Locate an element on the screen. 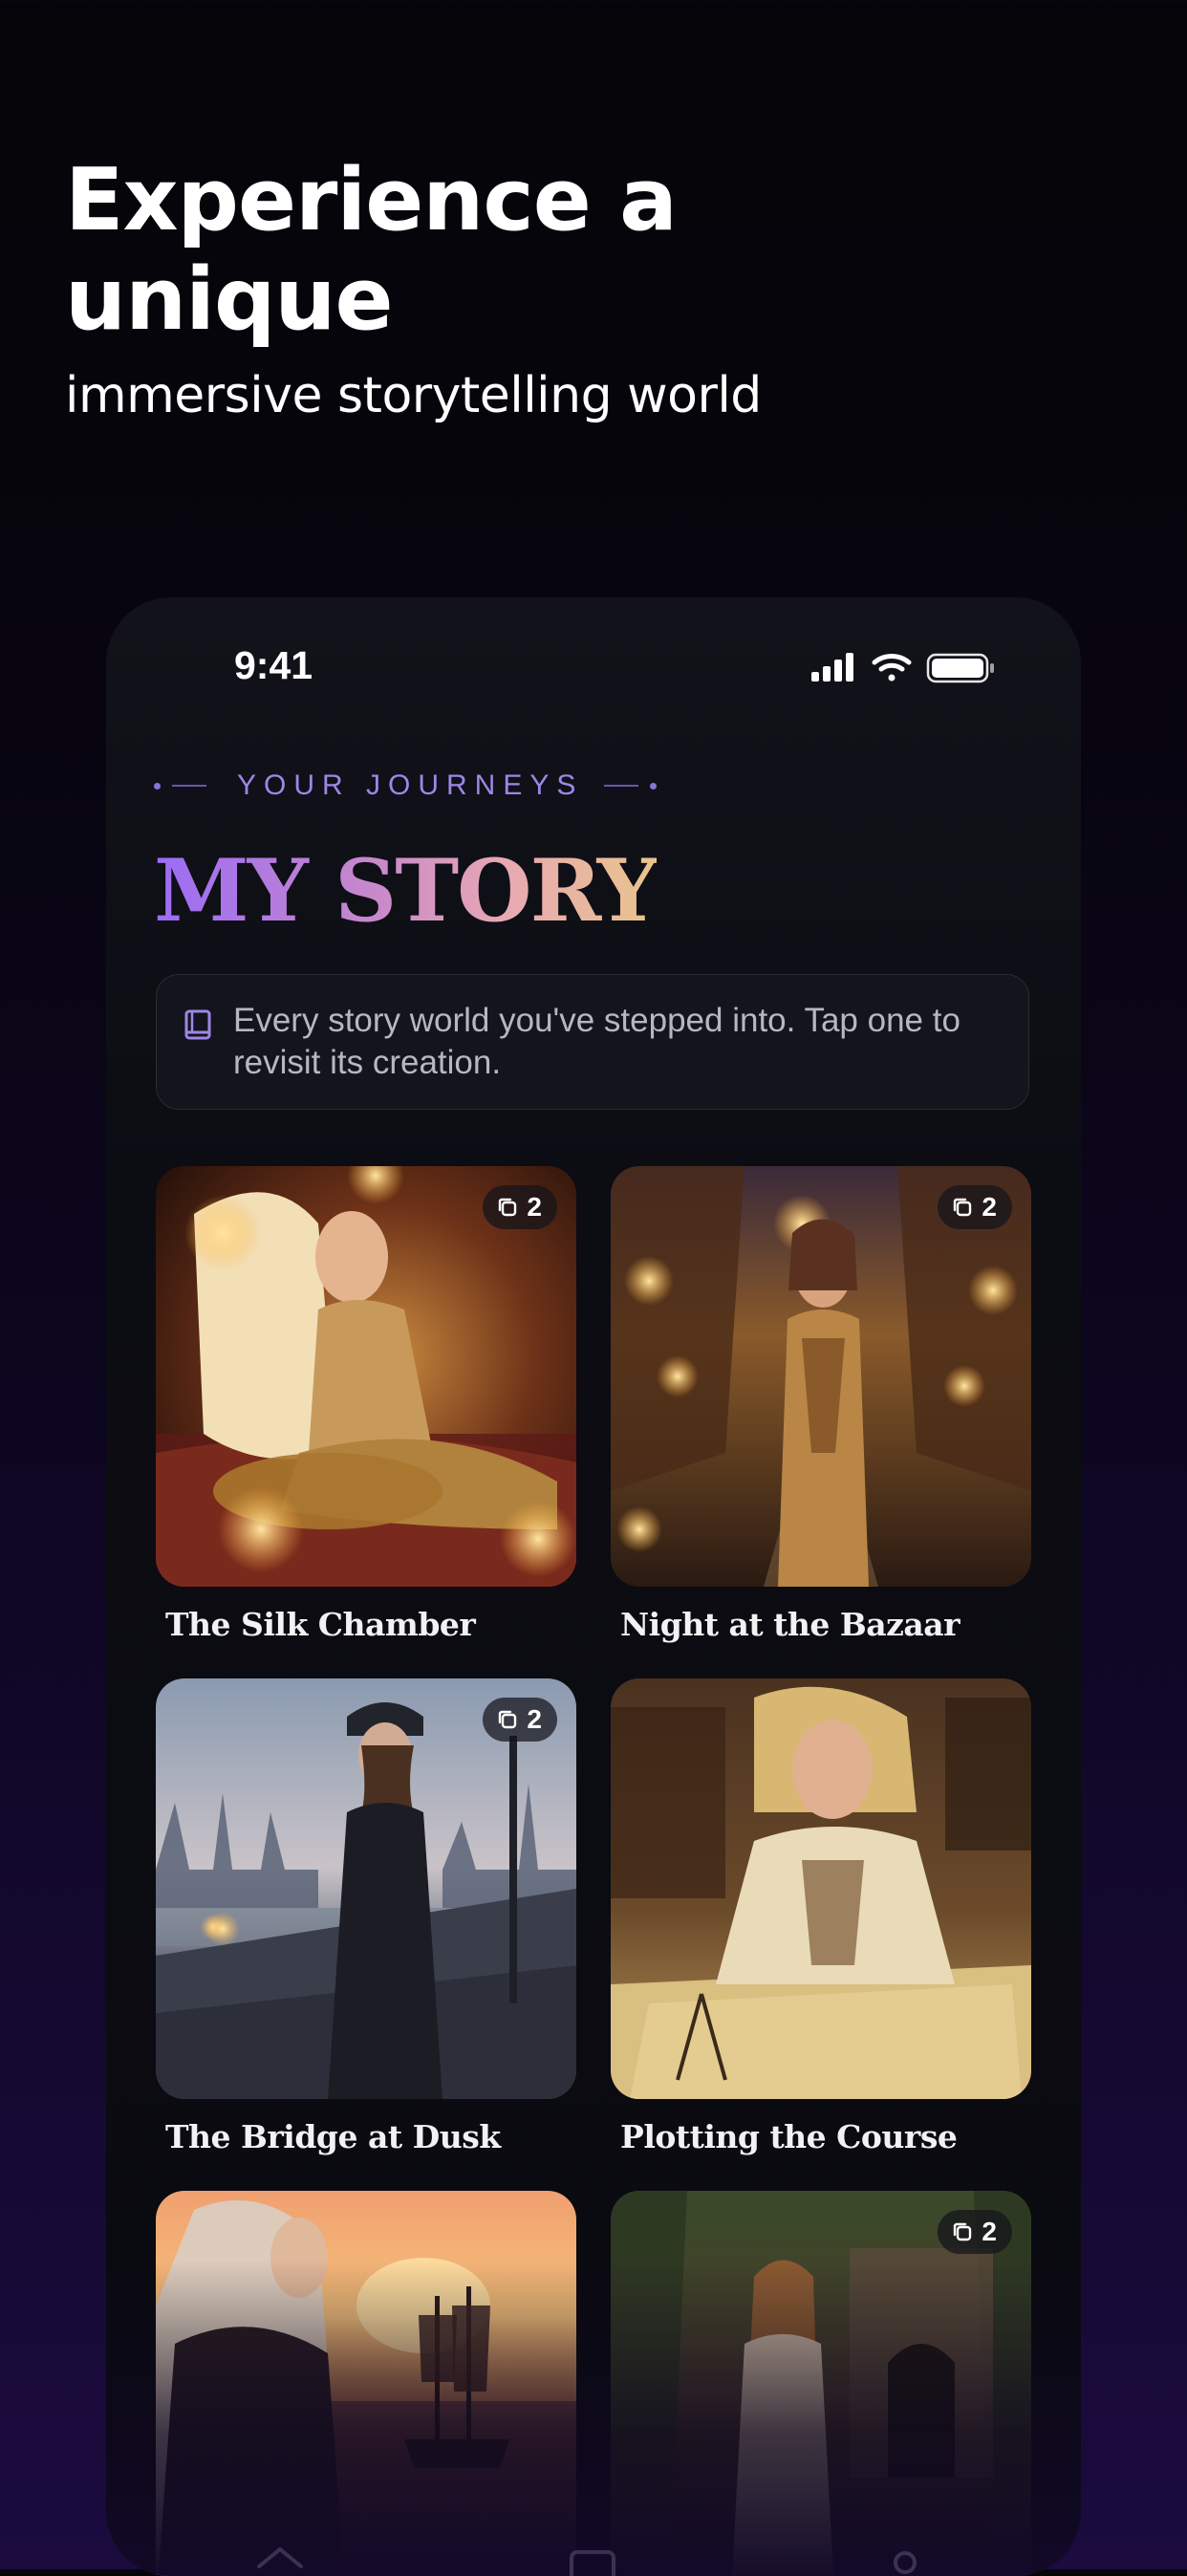 The image size is (1187, 2576). story-title: The Bridge at Dusk is located at coordinates (333, 2136).